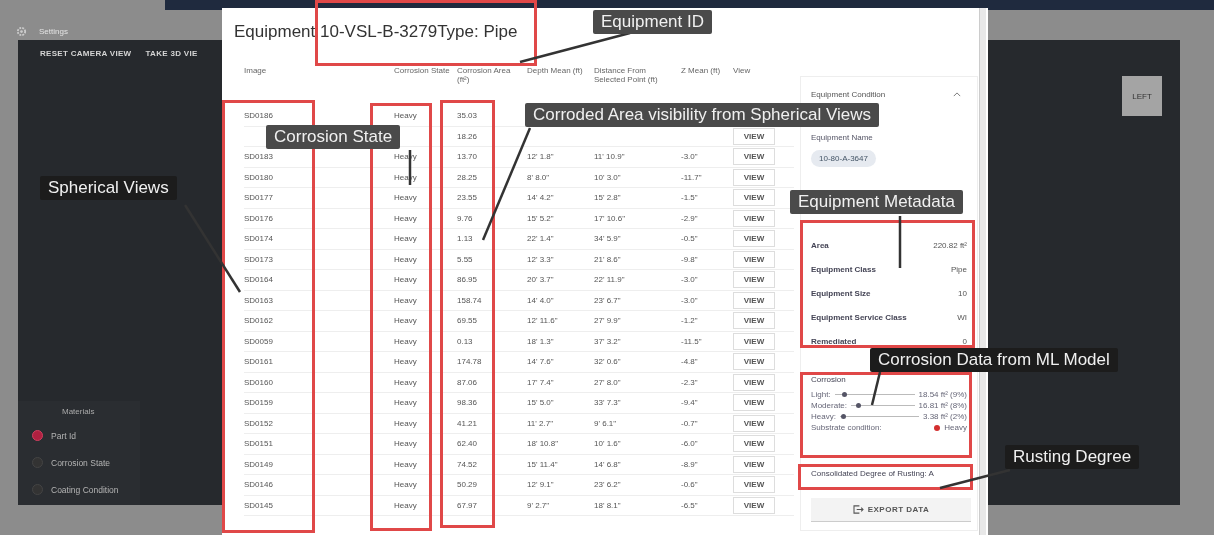  I want to click on table-cell: -0.6", so click(689, 485).